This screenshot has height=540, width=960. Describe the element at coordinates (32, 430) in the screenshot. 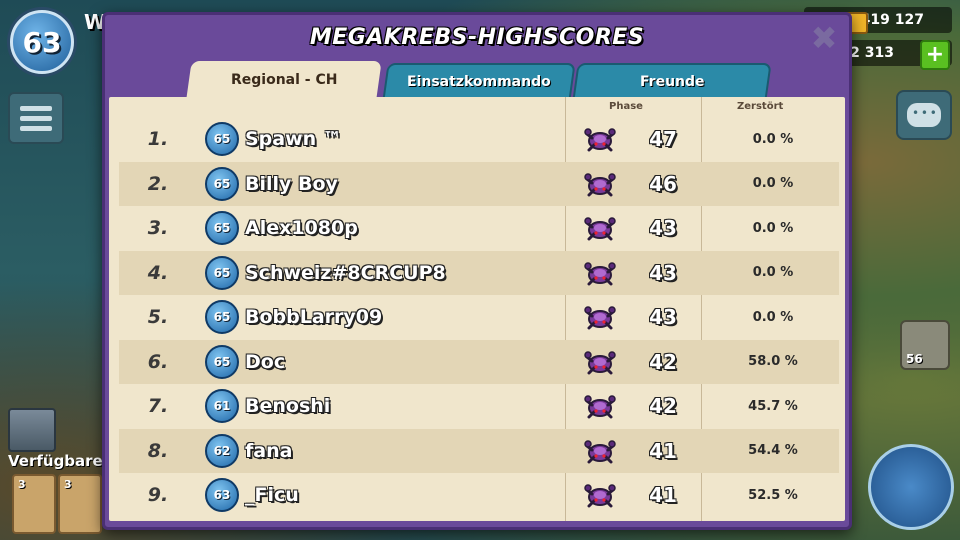

I see `chest-icon` at that location.